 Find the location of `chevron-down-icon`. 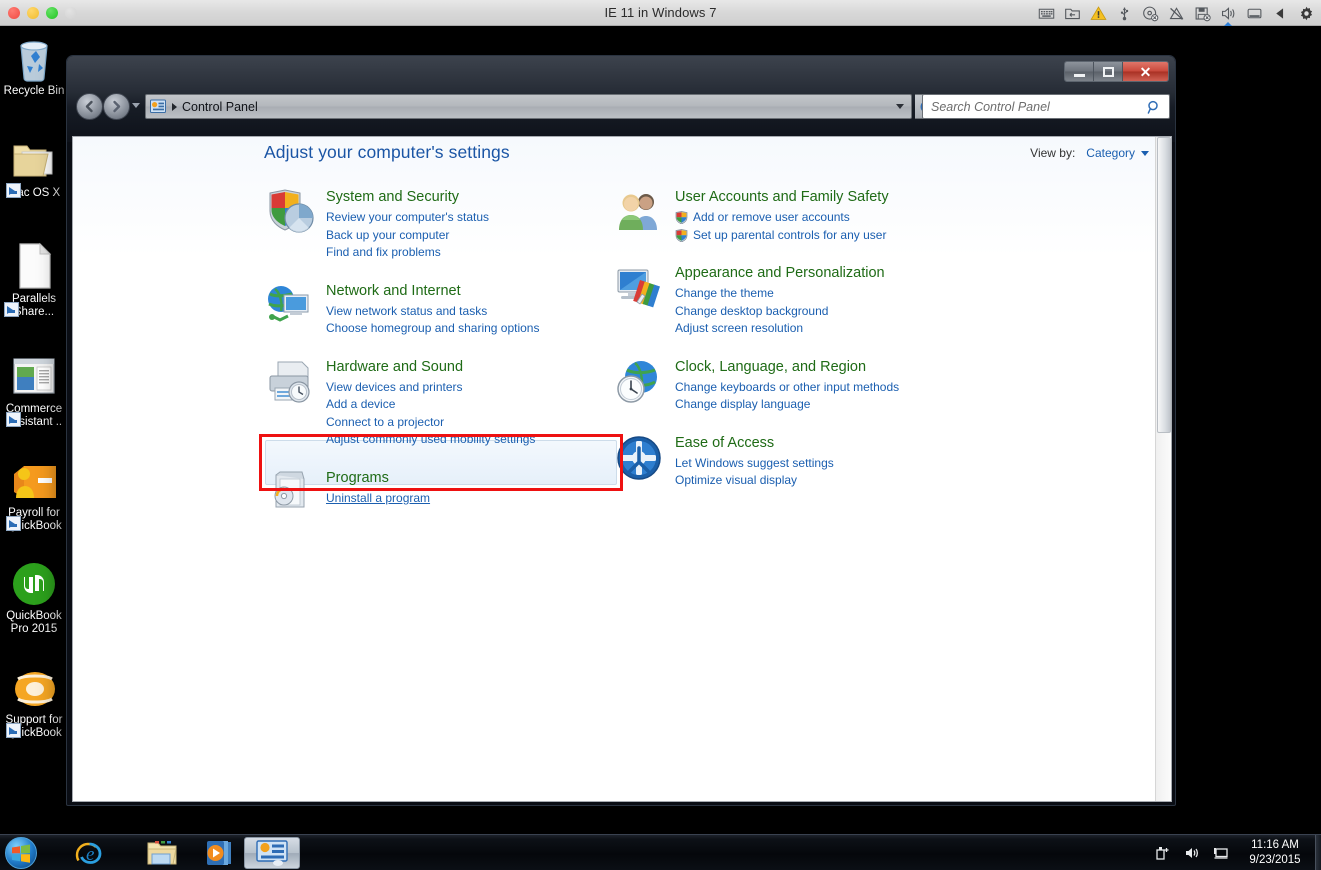

chevron-down-icon is located at coordinates (1145, 153).